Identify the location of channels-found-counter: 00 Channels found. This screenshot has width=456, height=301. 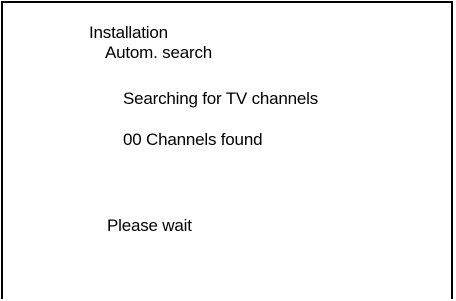
(193, 139).